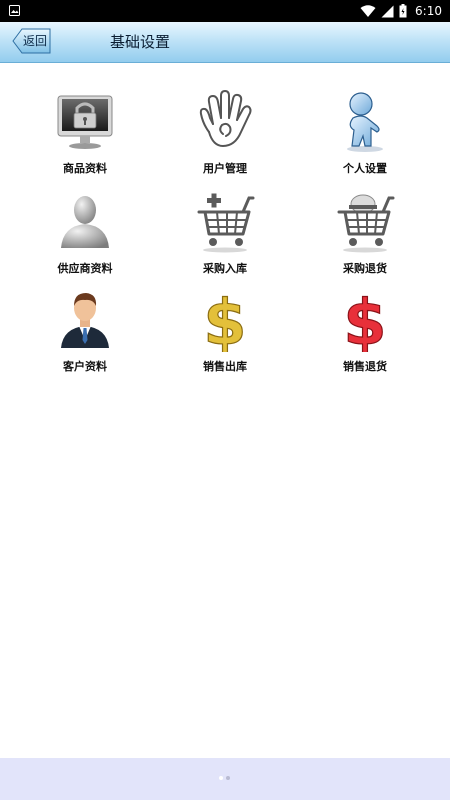 This screenshot has width=450, height=800. I want to click on grid-item-label: 客户资料, so click(85, 366).